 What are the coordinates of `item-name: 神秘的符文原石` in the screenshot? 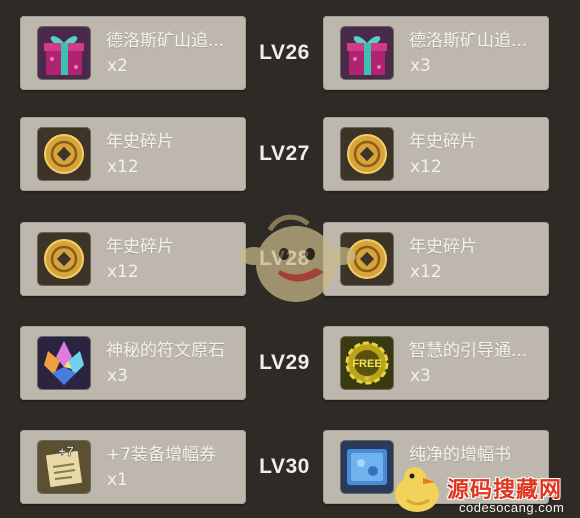 It's located at (165, 351).